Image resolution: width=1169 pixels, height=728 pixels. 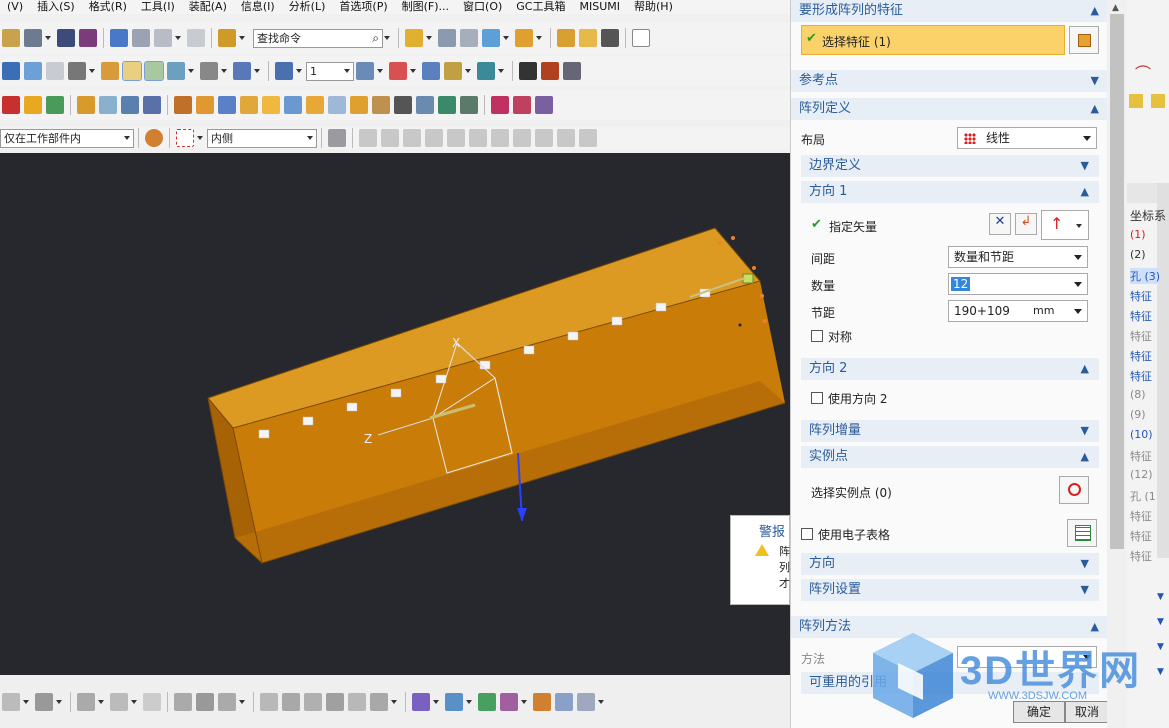 I want to click on deviation-icon, so click(x=357, y=702).